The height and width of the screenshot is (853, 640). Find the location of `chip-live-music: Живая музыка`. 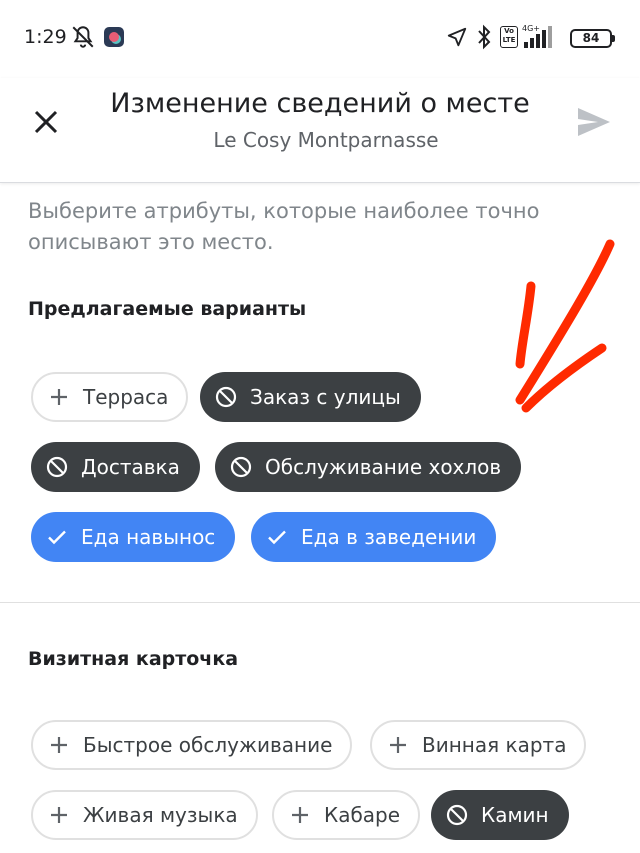

chip-live-music: Живая музыка is located at coordinates (144, 815).